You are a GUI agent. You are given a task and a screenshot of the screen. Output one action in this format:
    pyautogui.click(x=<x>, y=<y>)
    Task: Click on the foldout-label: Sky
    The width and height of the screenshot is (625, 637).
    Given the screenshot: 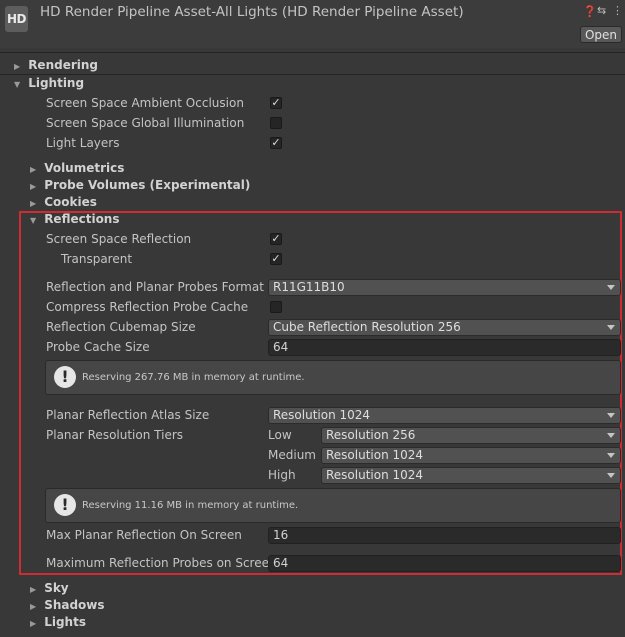 What is the action you would take?
    pyautogui.click(x=56, y=588)
    